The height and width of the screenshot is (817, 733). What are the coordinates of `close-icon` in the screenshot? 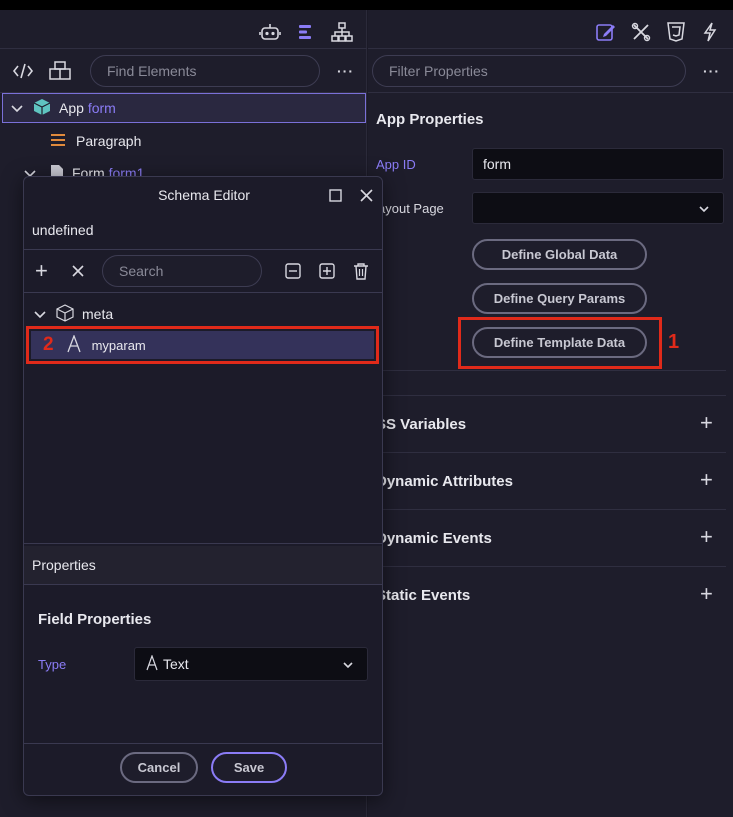 It's located at (366, 195).